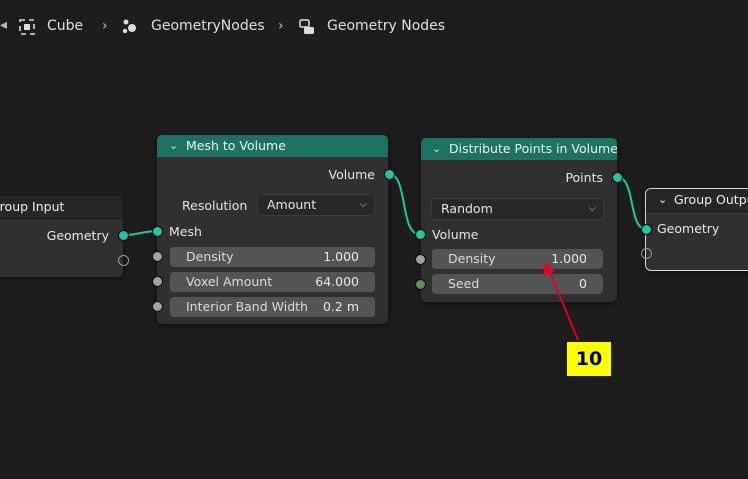 This screenshot has width=748, height=479. I want to click on group-output-node: ⌄ Group Output Geometry, so click(696, 229).